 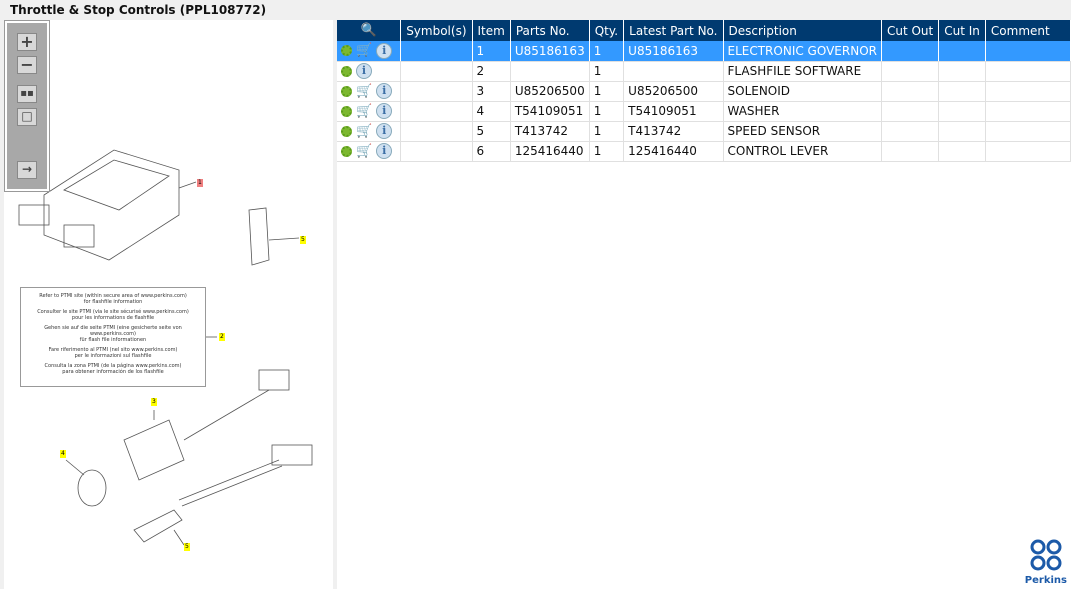 What do you see at coordinates (138, 10) in the screenshot?
I see `page-title: Throttle & Stop Controls (PPL108772)` at bounding box center [138, 10].